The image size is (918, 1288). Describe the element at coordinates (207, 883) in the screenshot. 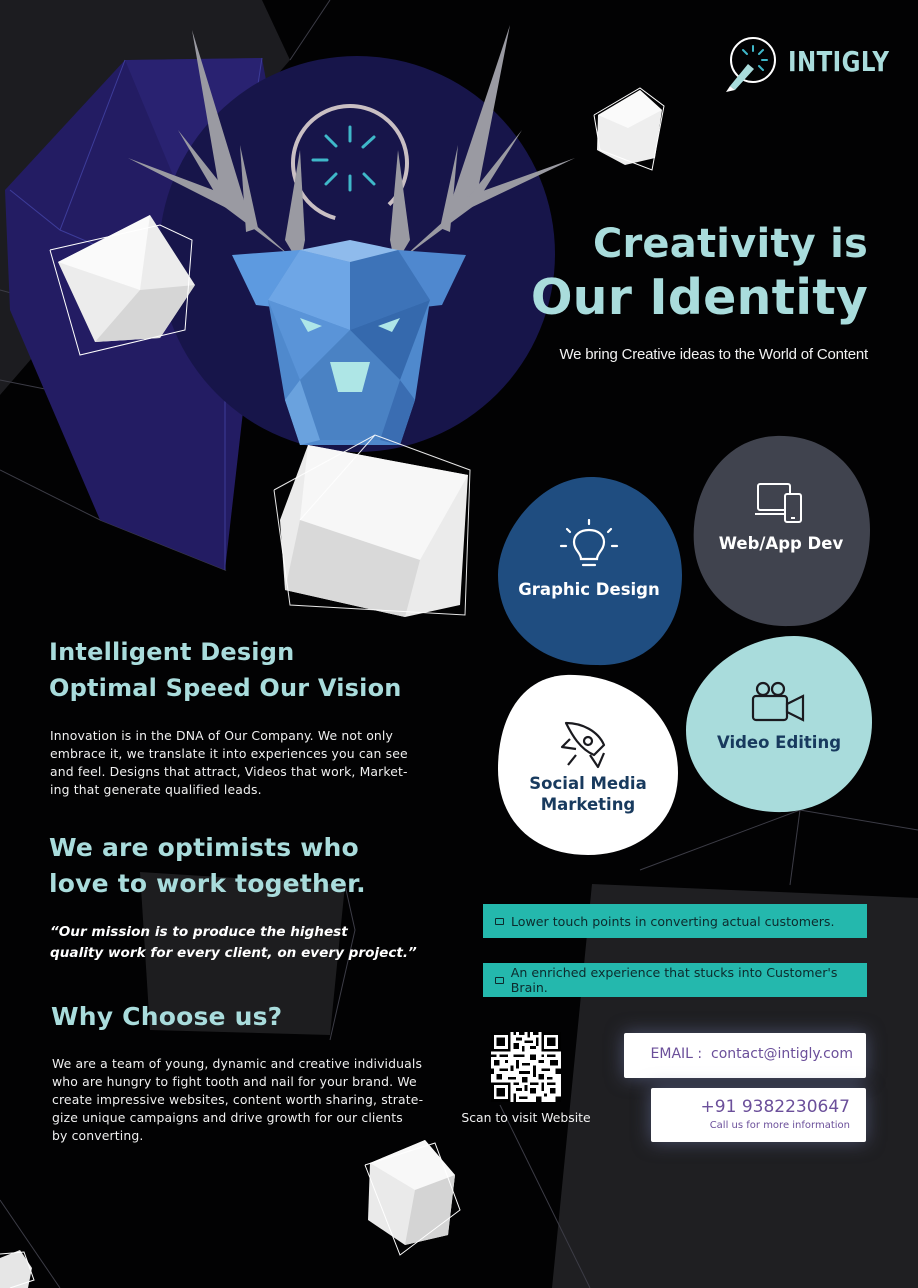

I see `optimists-heading-line2: love to work together.` at that location.